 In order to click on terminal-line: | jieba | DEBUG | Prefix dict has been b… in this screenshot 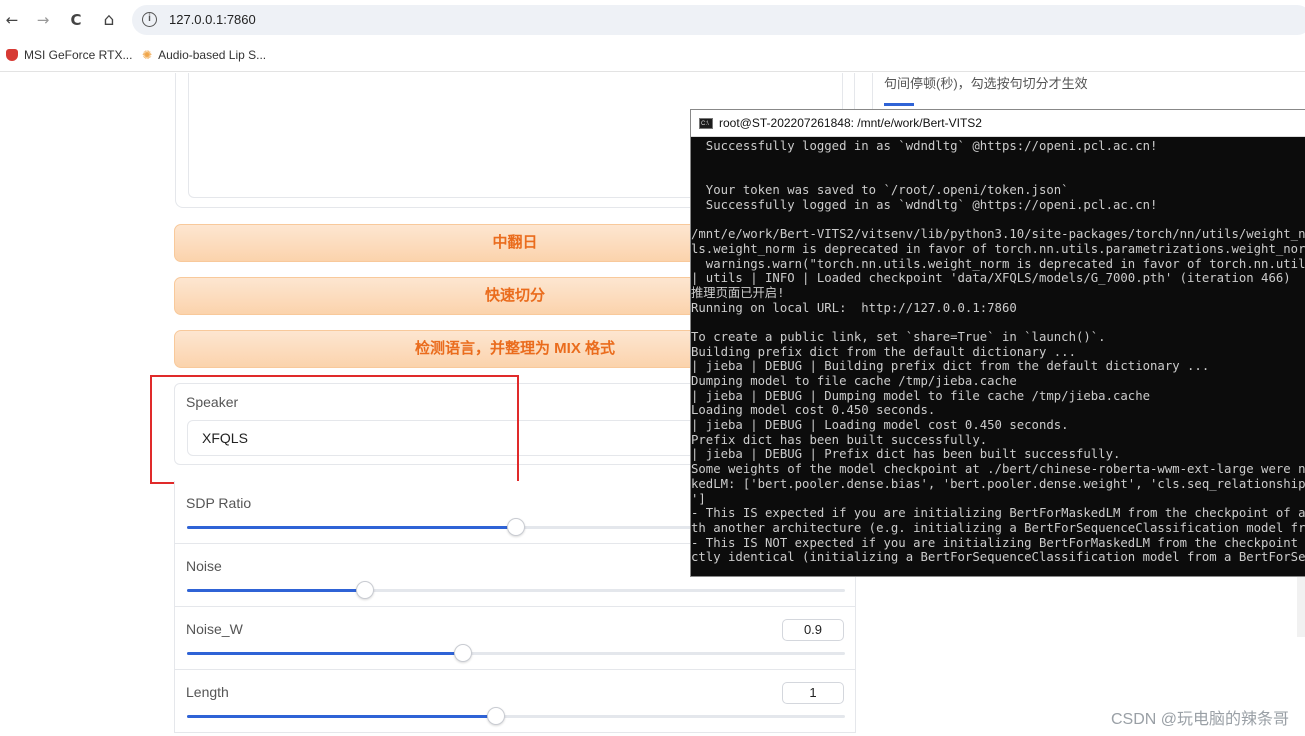, I will do `click(906, 454)`.